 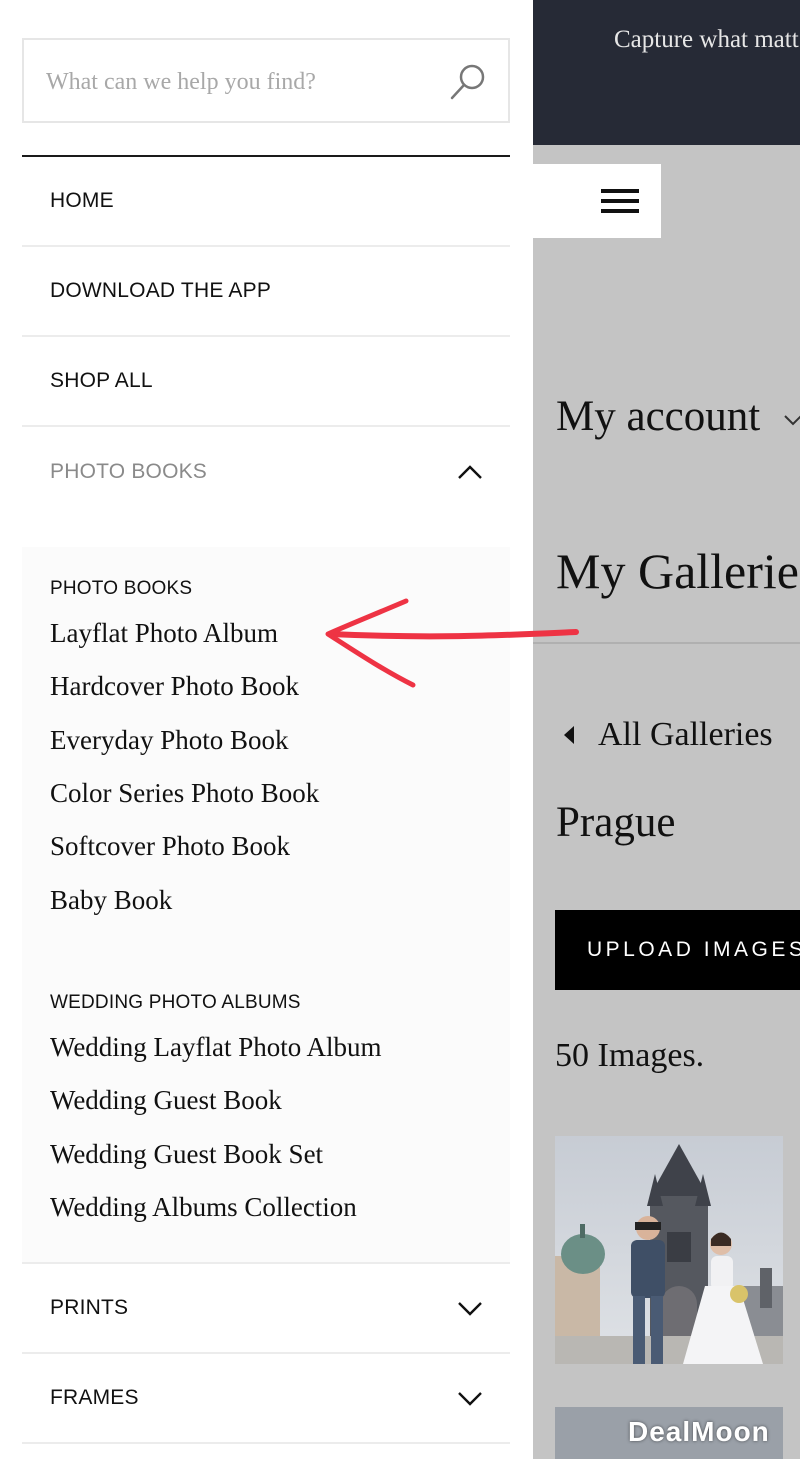 What do you see at coordinates (620, 201) in the screenshot?
I see `hamburger-icon` at bounding box center [620, 201].